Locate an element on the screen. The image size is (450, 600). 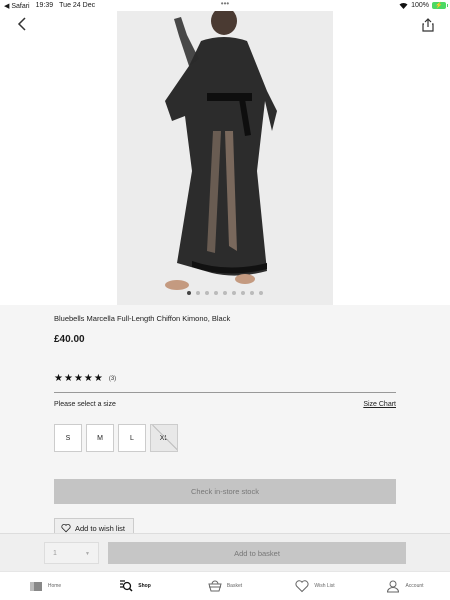
status-bar: ◀ Safari 19:39 Tue 24 Dec ••• 100% ⚡ is located at coordinates (225, 5).